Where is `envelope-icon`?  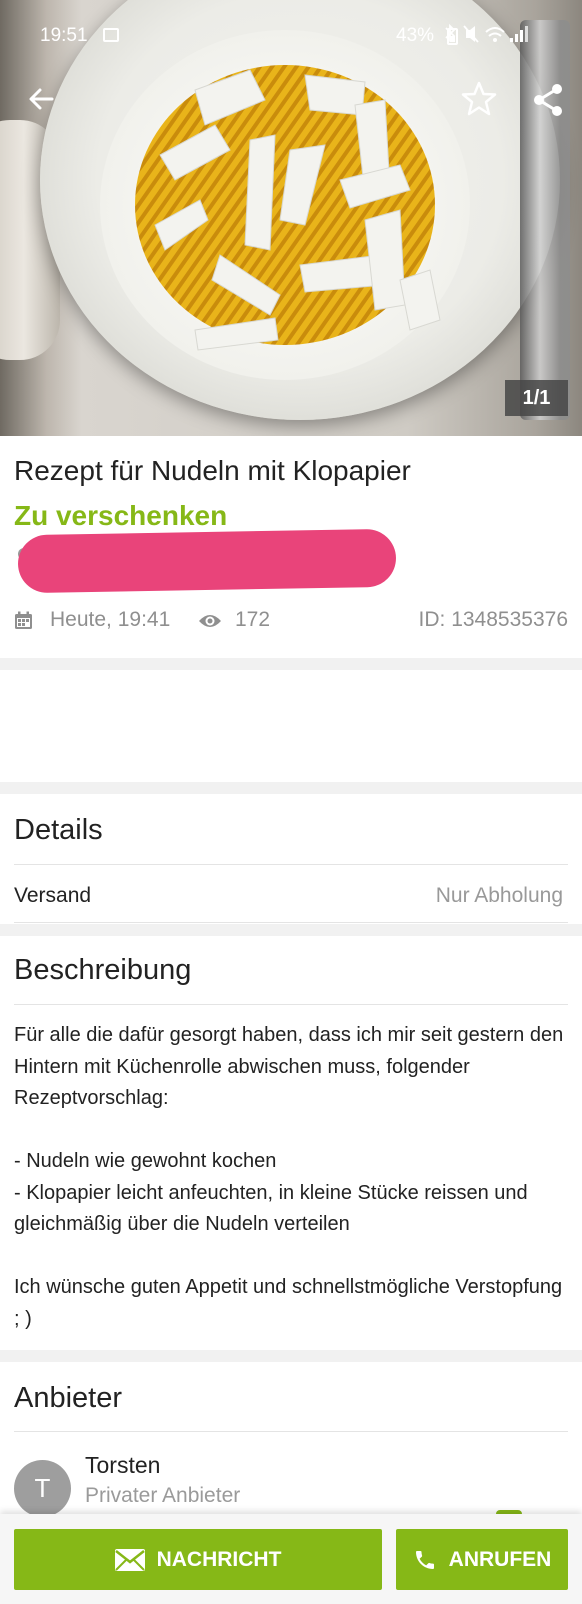 envelope-icon is located at coordinates (129, 1559).